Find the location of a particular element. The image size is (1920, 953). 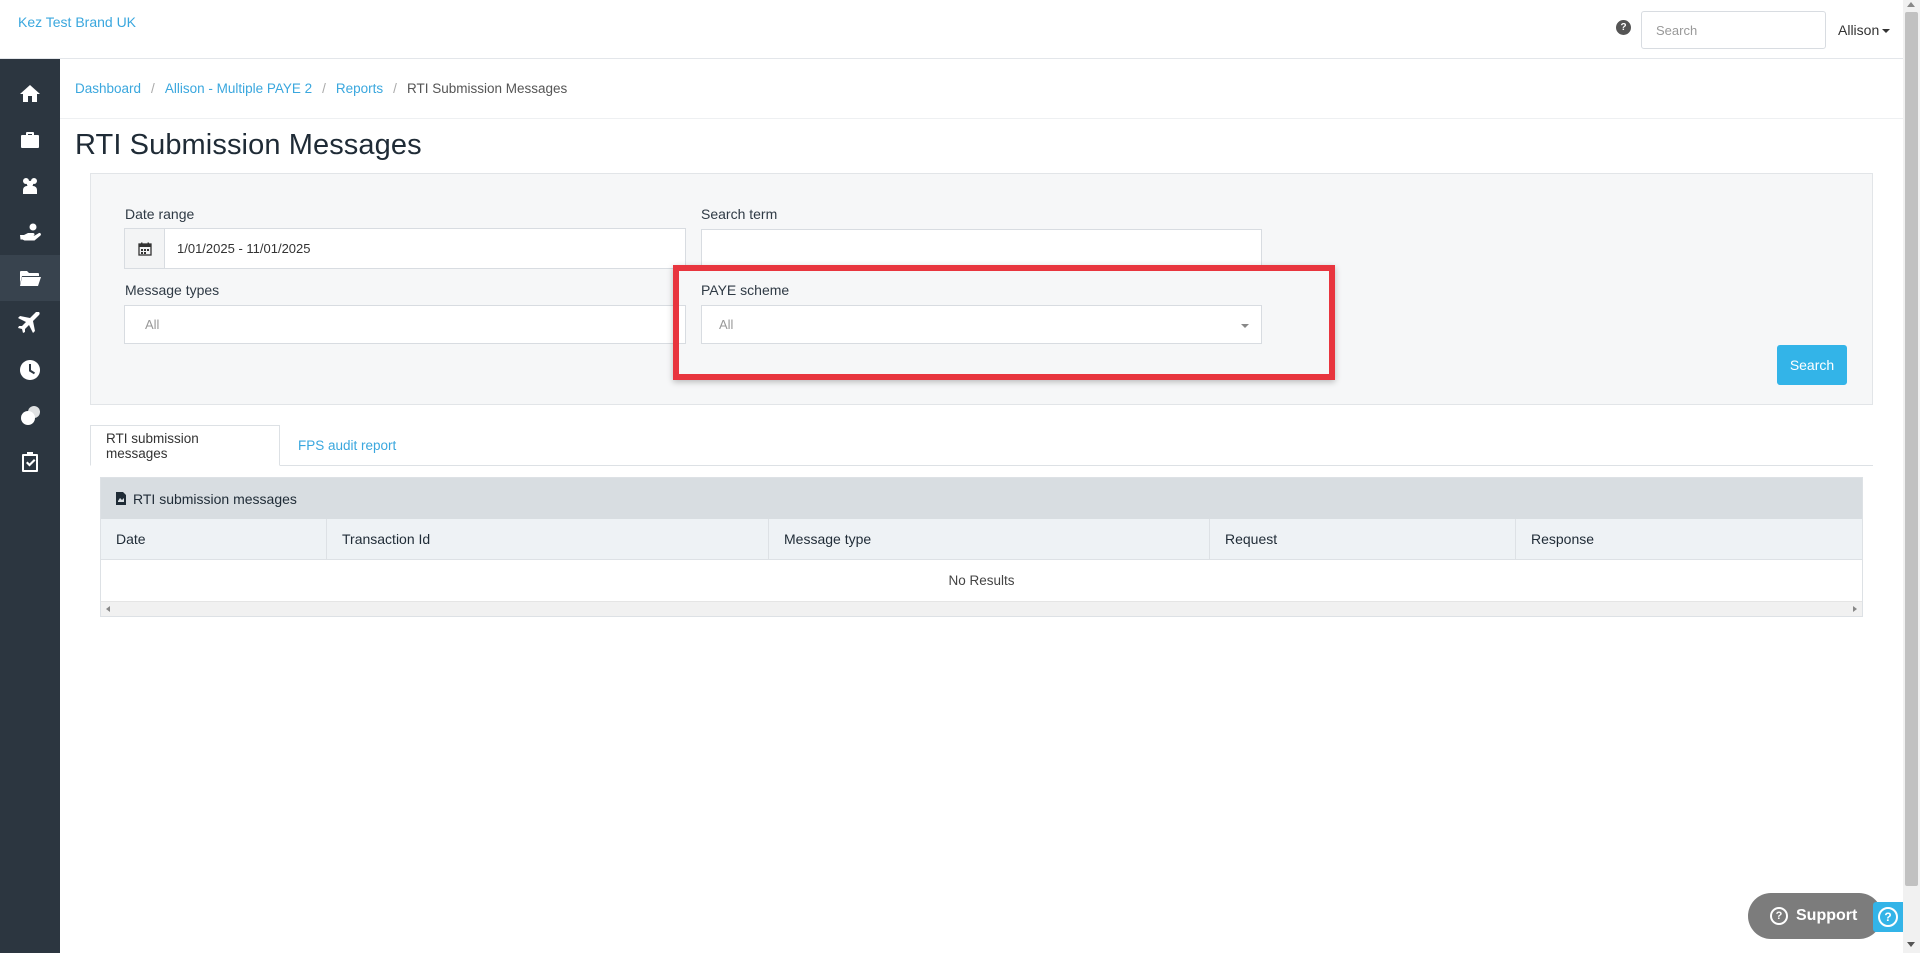

briefcase-icon is located at coordinates (30, 140).